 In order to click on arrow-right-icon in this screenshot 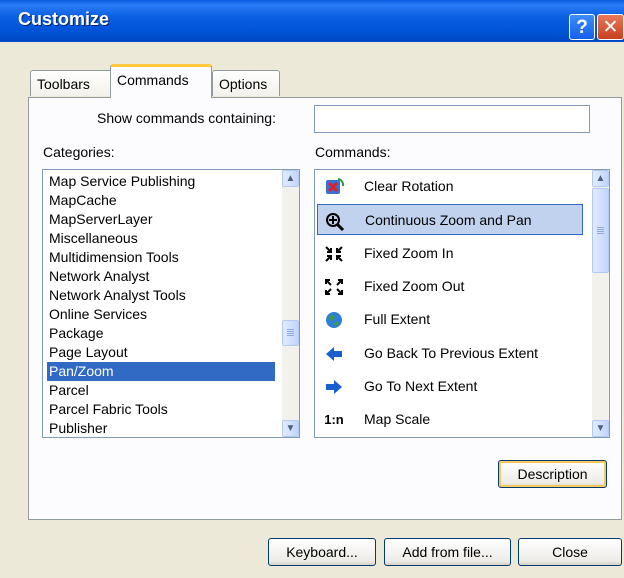, I will do `click(334, 387)`.